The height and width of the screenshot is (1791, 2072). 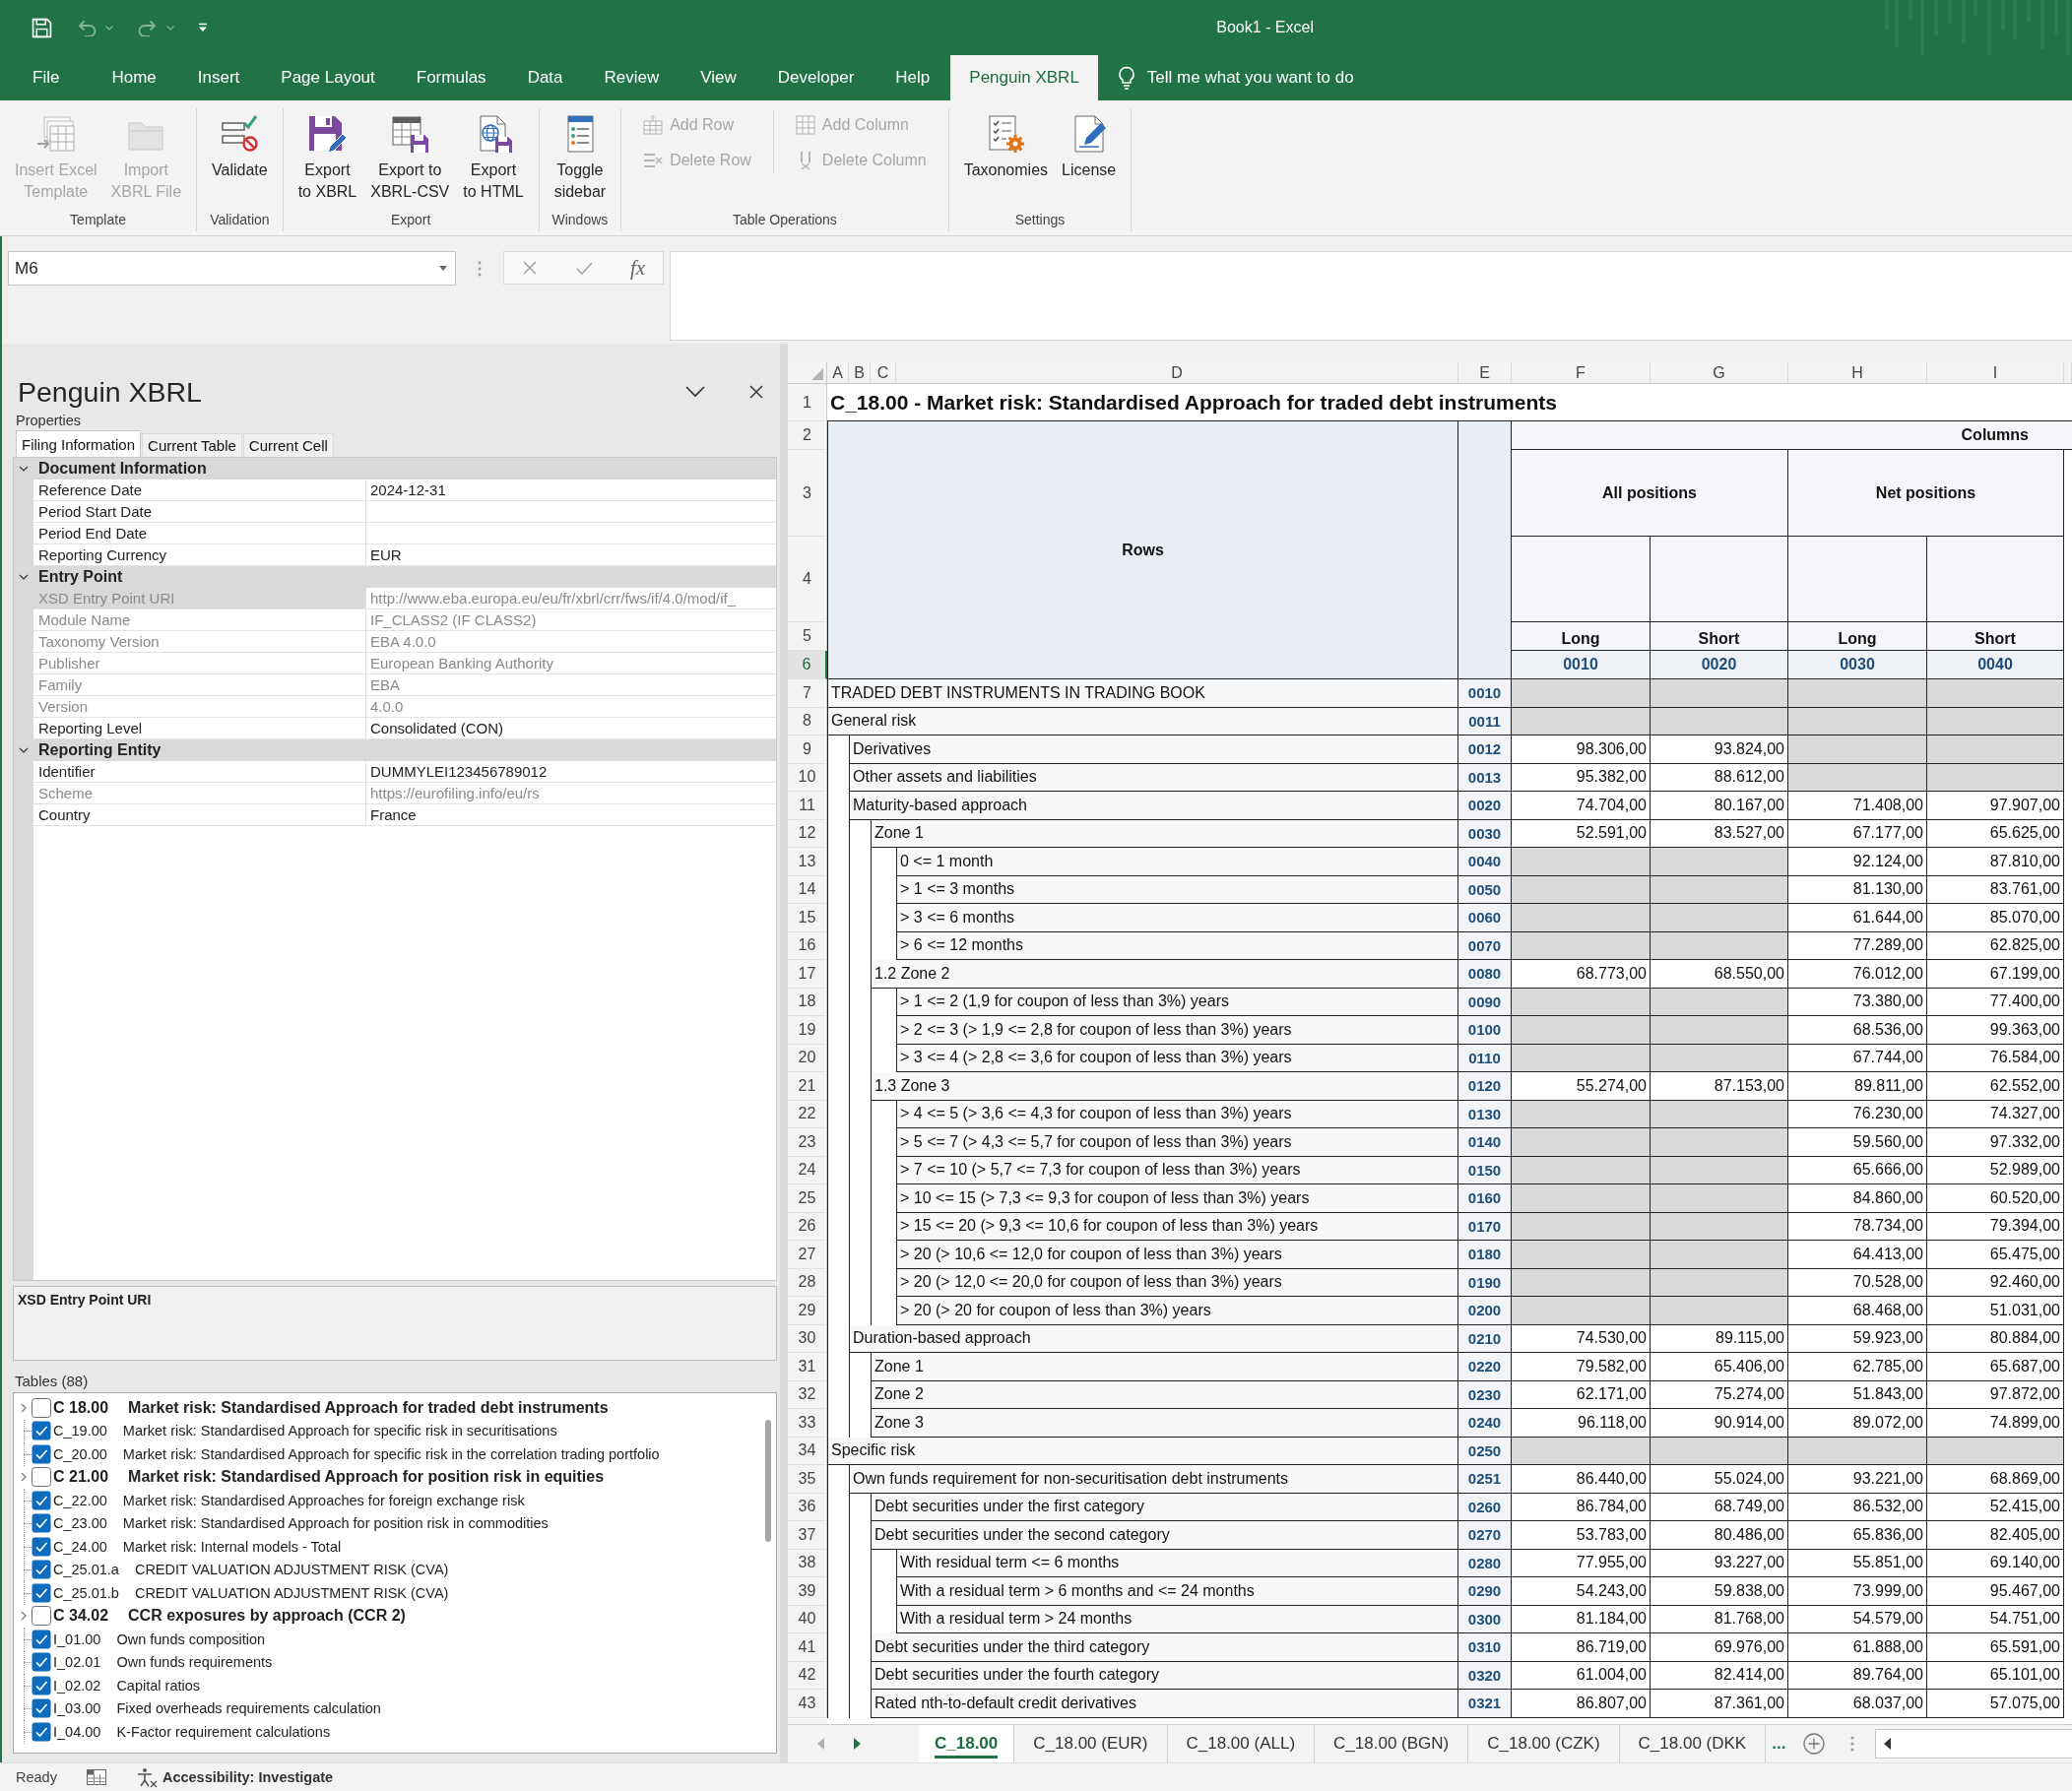 What do you see at coordinates (807, 777) in the screenshot?
I see `row-header: 10` at bounding box center [807, 777].